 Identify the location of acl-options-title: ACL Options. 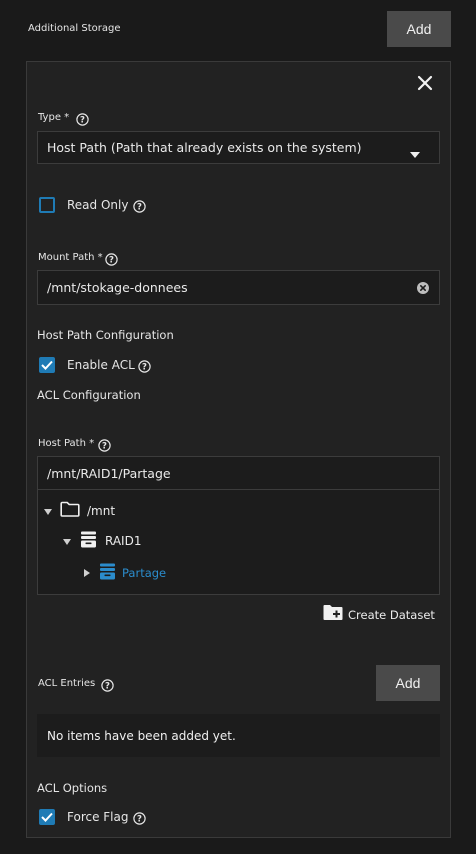
(72, 788).